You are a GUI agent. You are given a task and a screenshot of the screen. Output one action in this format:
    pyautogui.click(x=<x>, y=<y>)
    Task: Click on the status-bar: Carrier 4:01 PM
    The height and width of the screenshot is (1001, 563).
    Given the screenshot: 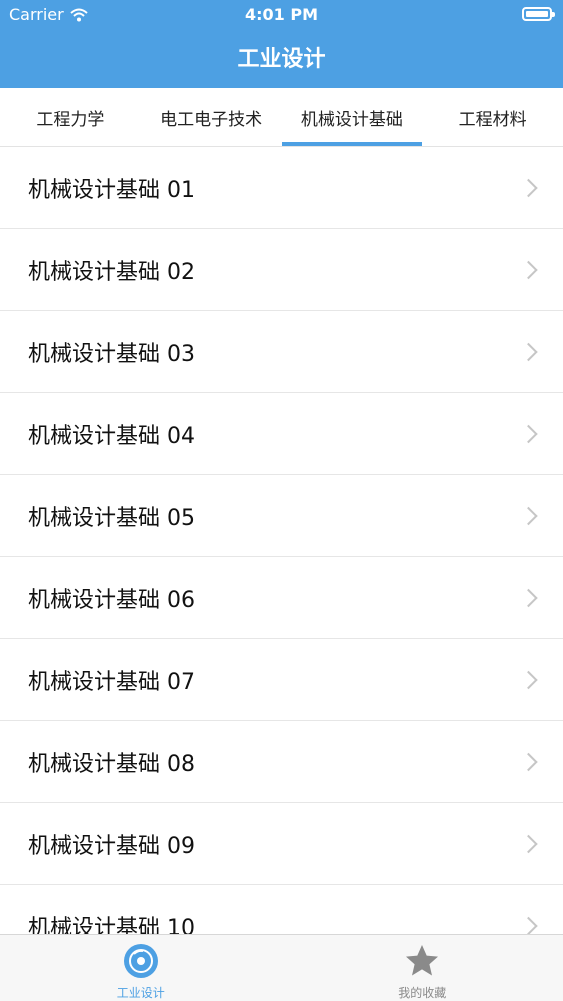 What is the action you would take?
    pyautogui.click(x=281, y=15)
    